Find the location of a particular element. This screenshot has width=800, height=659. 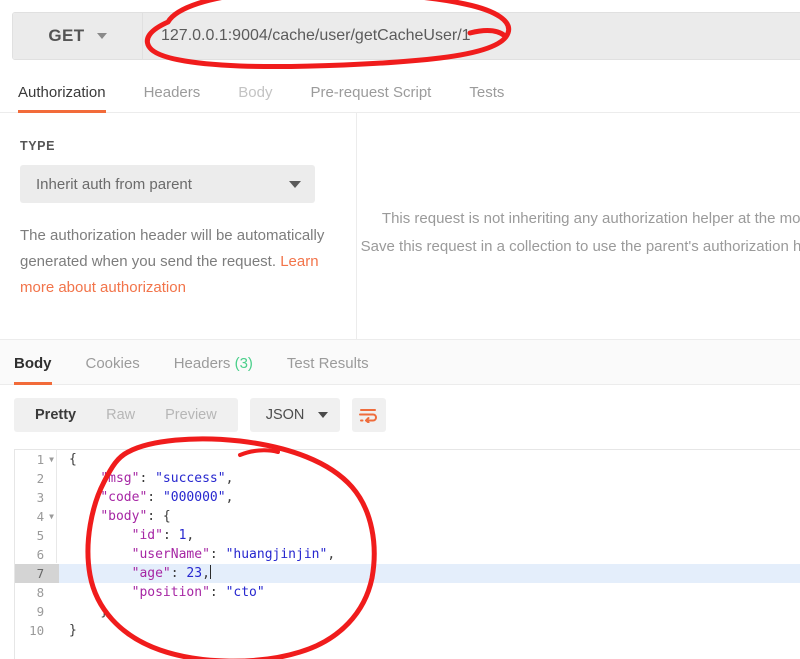

tab-pre-request-script: Pre-request Script is located at coordinates (370, 98).